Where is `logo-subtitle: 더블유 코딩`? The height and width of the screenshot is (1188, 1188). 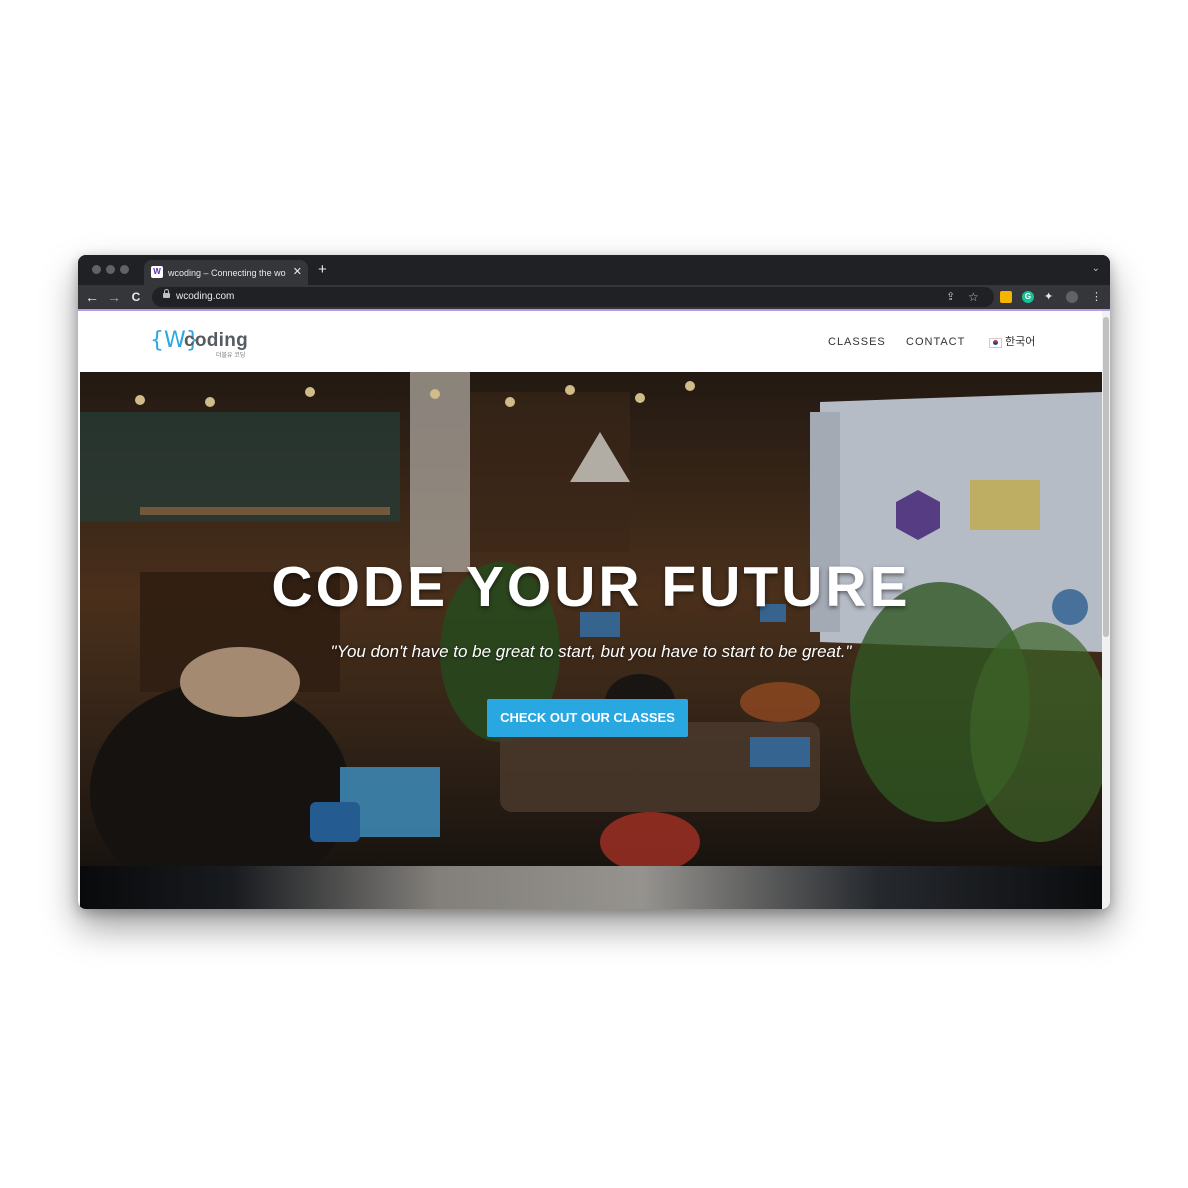
logo-subtitle: 더블유 코딩 is located at coordinates (231, 356).